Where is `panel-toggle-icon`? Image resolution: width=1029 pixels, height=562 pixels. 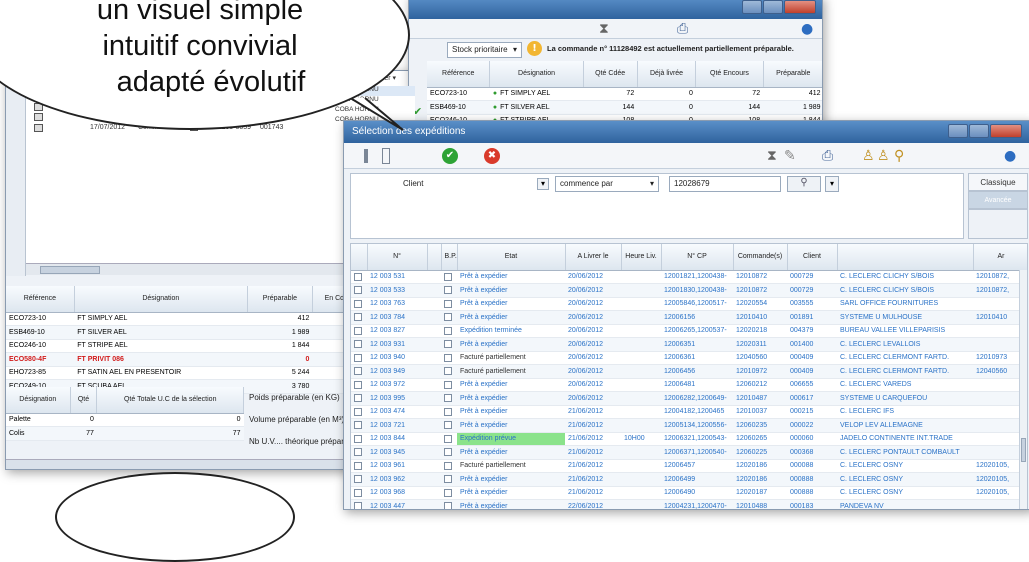 panel-toggle-icon is located at coordinates (366, 156).